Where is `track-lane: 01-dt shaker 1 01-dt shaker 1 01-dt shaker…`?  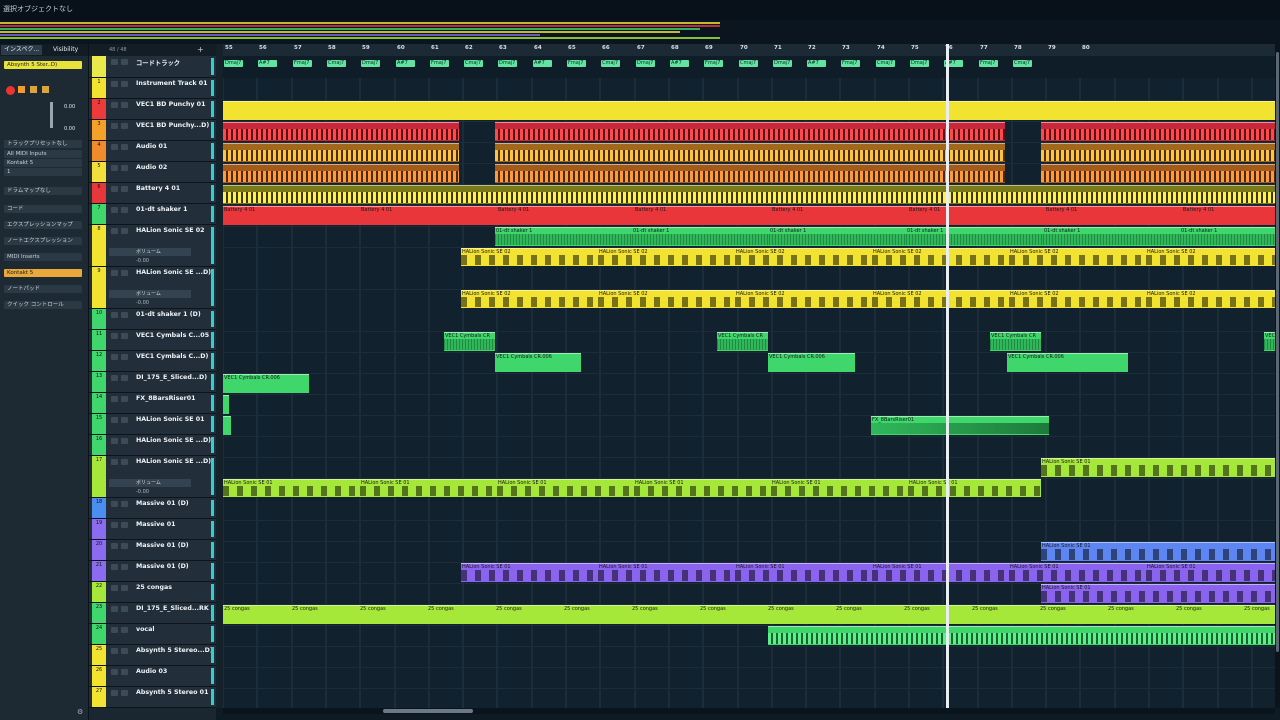
track-lane: 01-dt shaker 1 01-dt shaker 1 01-dt shaker… is located at coordinates (749, 237).